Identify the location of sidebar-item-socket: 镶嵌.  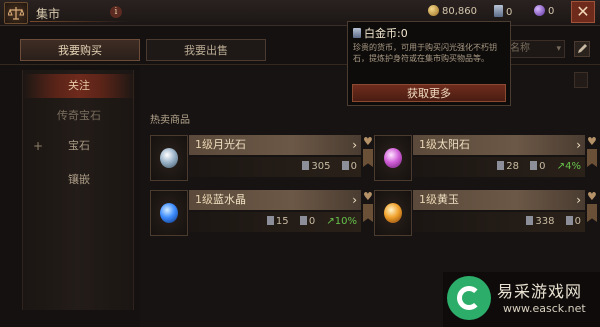
(79, 180).